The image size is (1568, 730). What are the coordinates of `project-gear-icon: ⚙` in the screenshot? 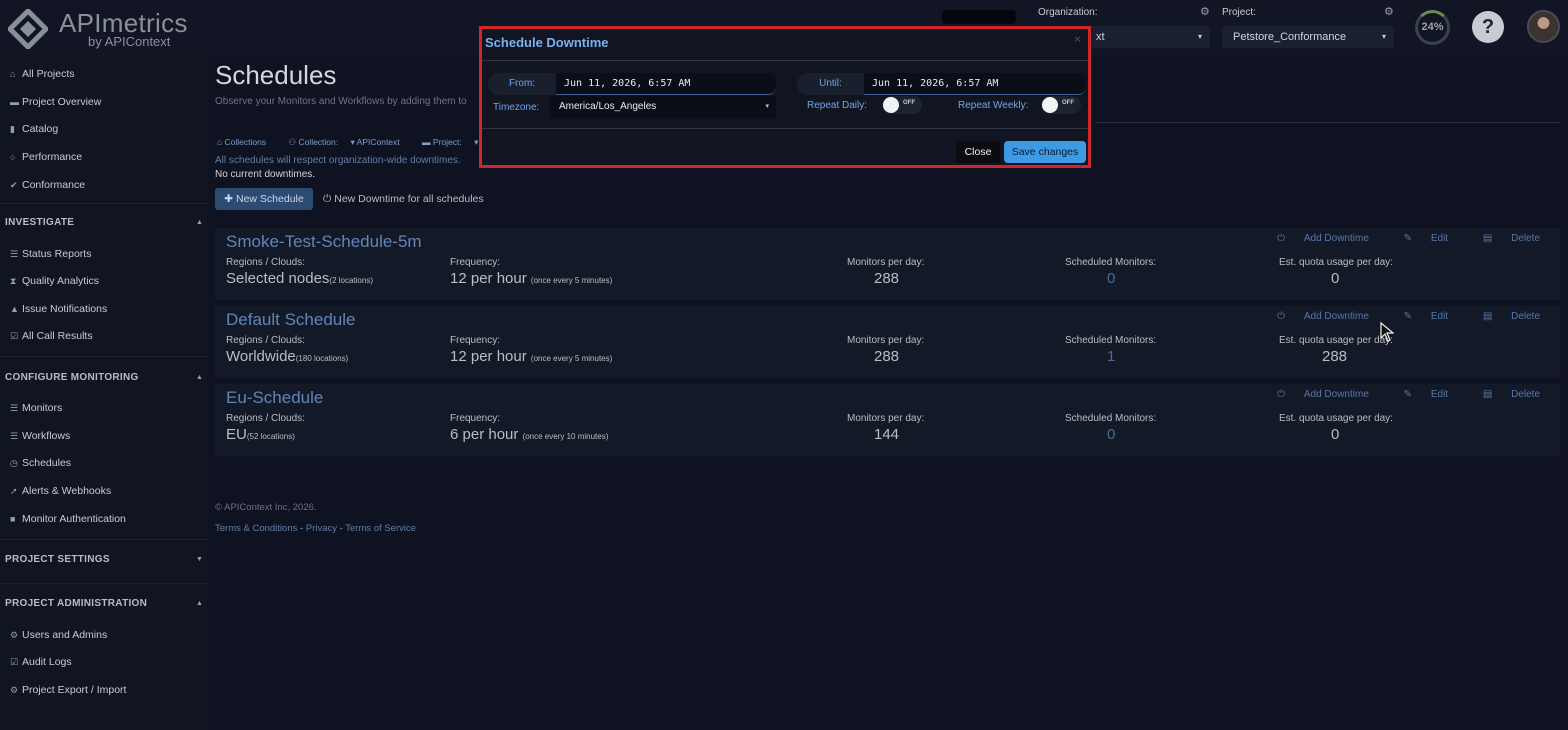 It's located at (1389, 11).